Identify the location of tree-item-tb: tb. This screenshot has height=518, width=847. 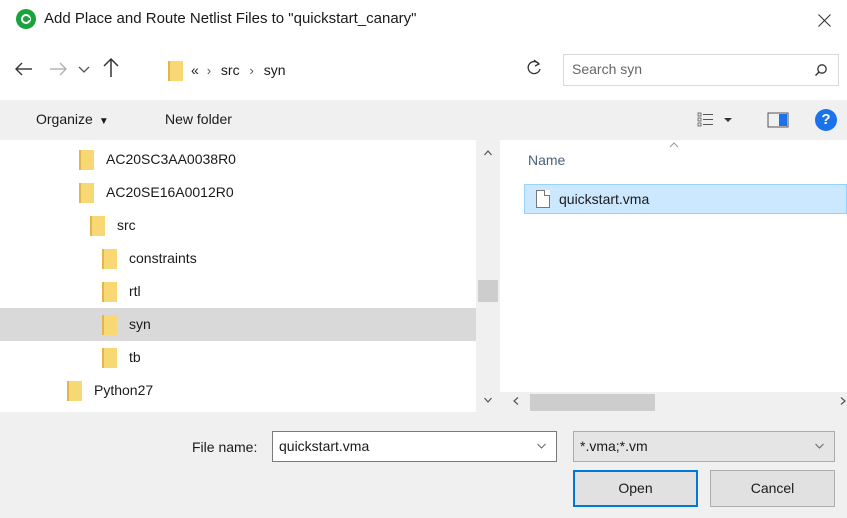
(238, 357).